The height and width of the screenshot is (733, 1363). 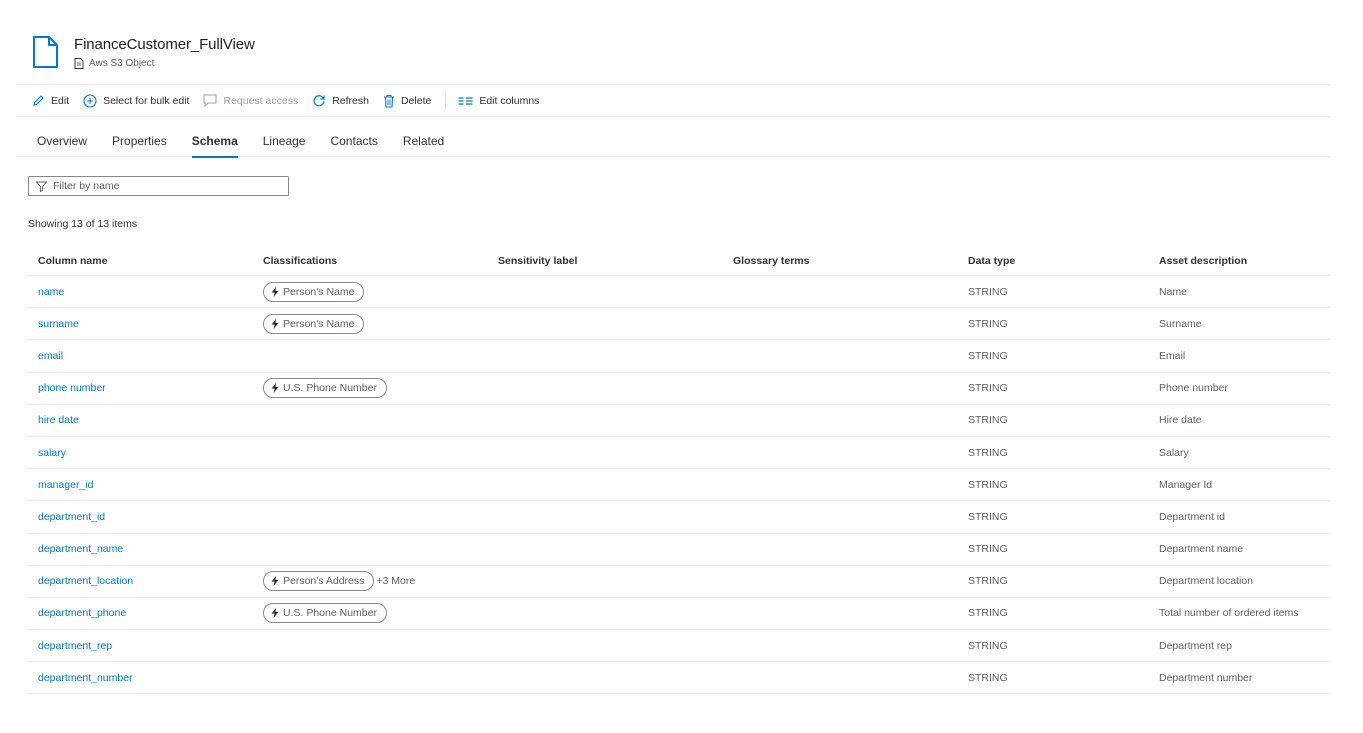 What do you see at coordinates (679, 453) in the screenshot?
I see `table-row: salary STRING Salary` at bounding box center [679, 453].